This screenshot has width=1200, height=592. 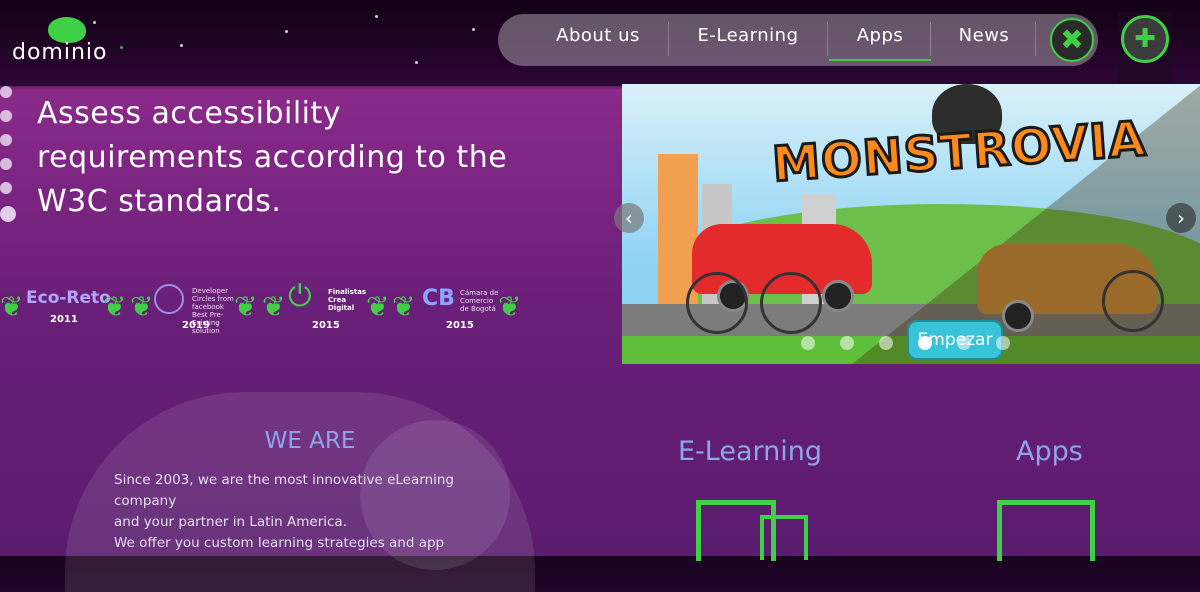 I want to click on power-logo-icon: ⏻, so click(x=300, y=296).